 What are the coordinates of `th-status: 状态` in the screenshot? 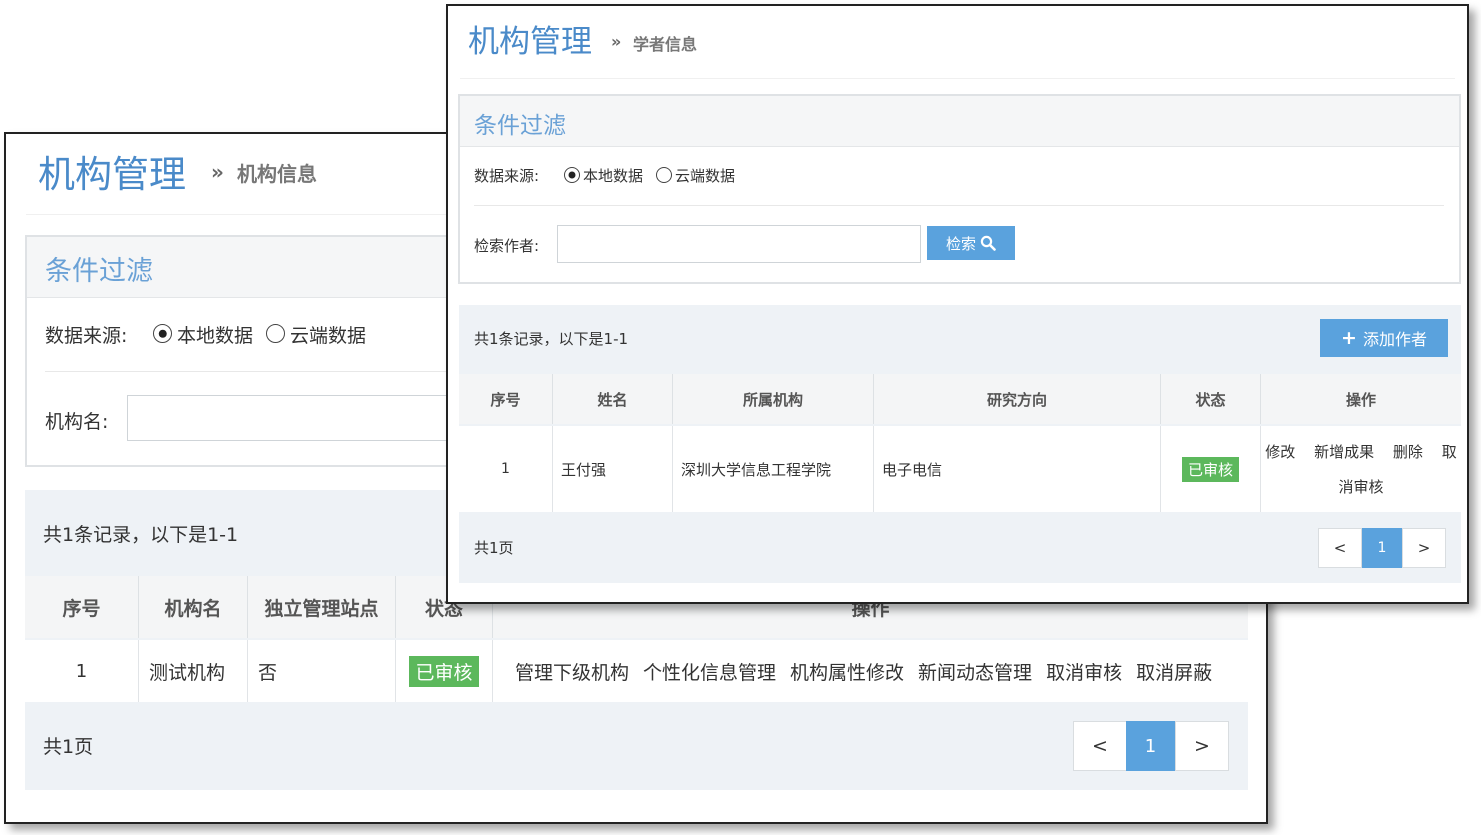 It's located at (1211, 399).